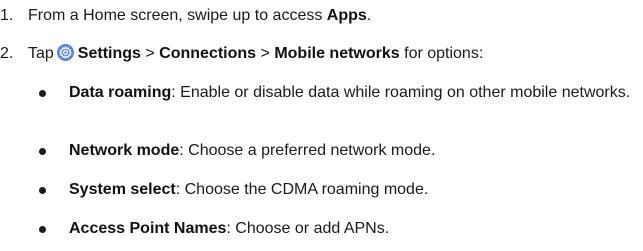 This screenshot has width=643, height=251. Describe the element at coordinates (7, 53) in the screenshot. I see `step-number: 2.` at that location.